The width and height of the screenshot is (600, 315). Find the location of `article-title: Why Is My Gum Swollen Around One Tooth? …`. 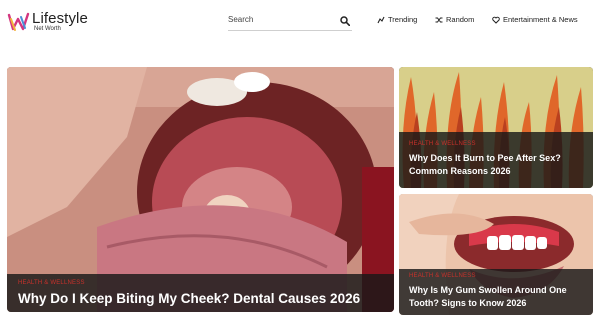

article-title: Why Is My Gum Swollen Around One Tooth? … is located at coordinates (499, 296).